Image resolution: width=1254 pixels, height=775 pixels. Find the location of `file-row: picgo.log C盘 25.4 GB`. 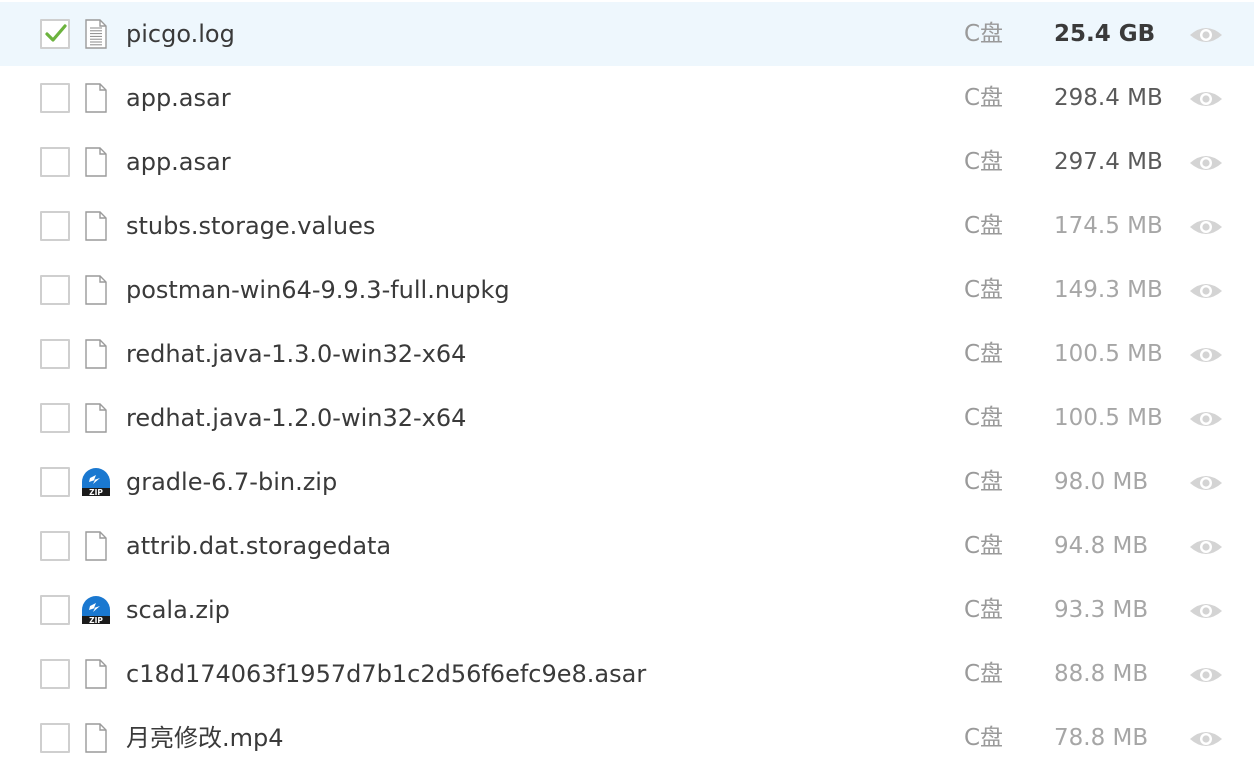

file-row: picgo.log C盘 25.4 GB is located at coordinates (627, 34).